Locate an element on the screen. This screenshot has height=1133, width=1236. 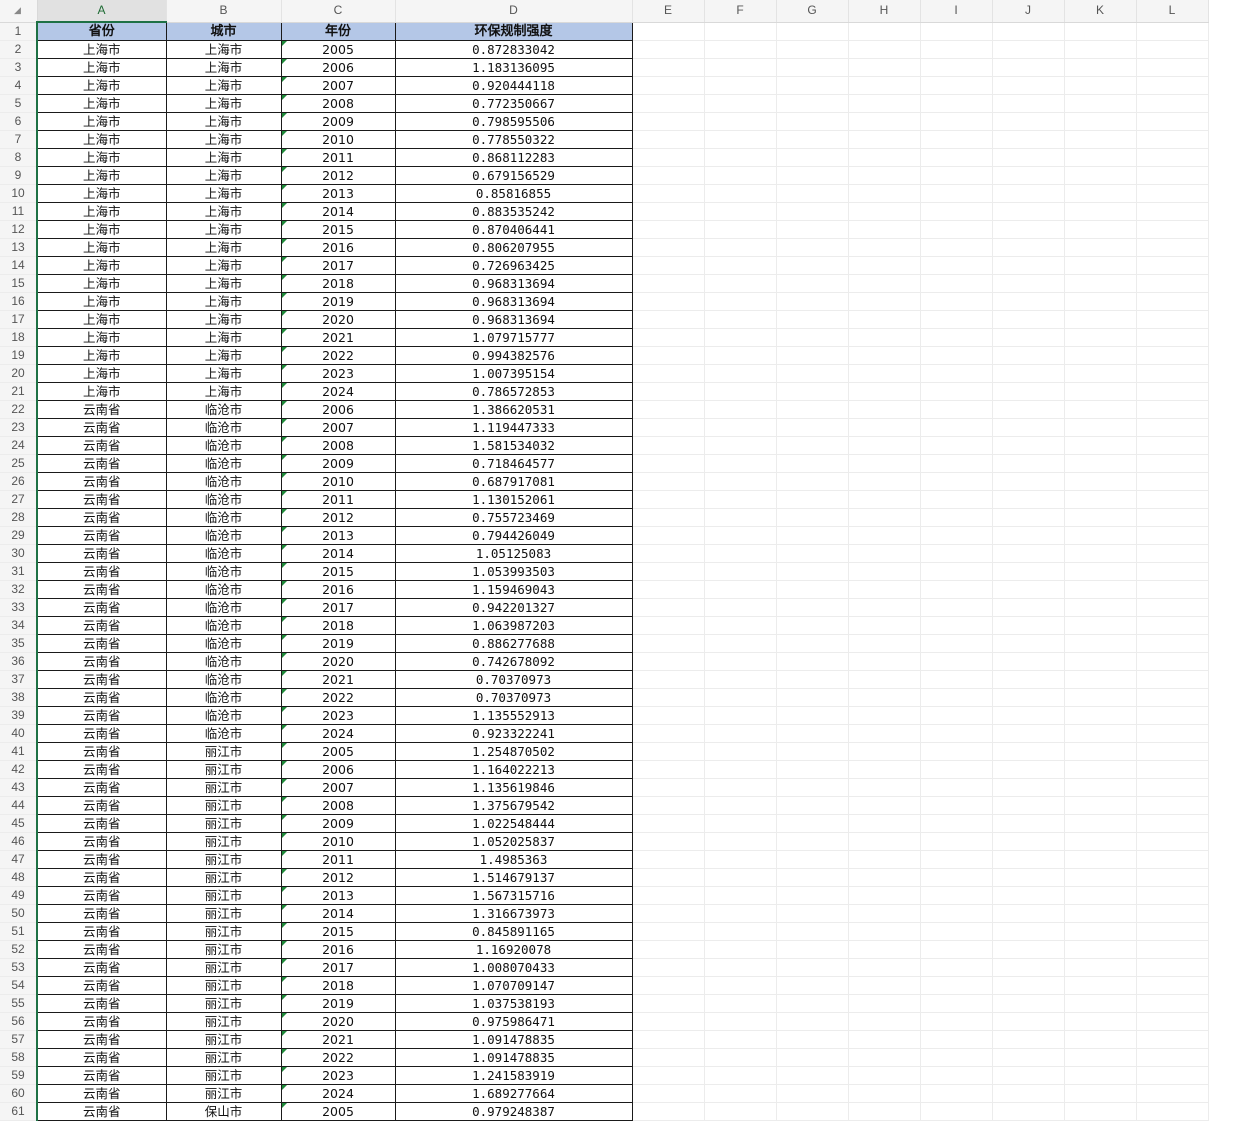
row-header: 10 is located at coordinates (19, 193).